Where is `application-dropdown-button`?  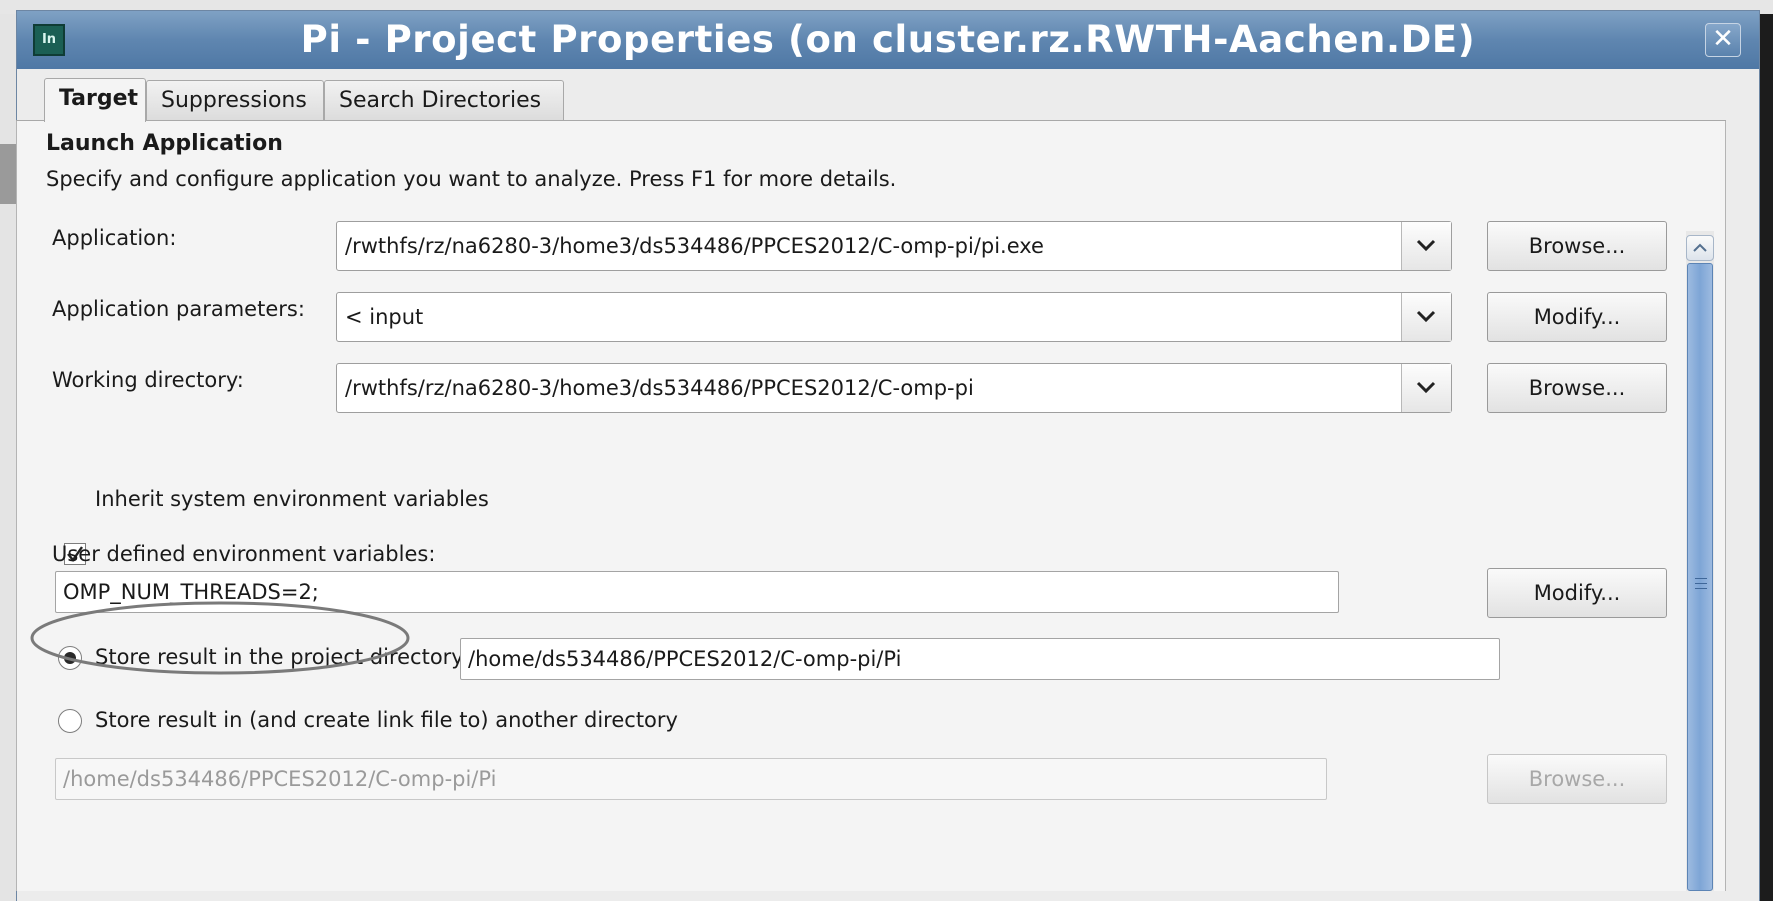 application-dropdown-button is located at coordinates (1426, 246).